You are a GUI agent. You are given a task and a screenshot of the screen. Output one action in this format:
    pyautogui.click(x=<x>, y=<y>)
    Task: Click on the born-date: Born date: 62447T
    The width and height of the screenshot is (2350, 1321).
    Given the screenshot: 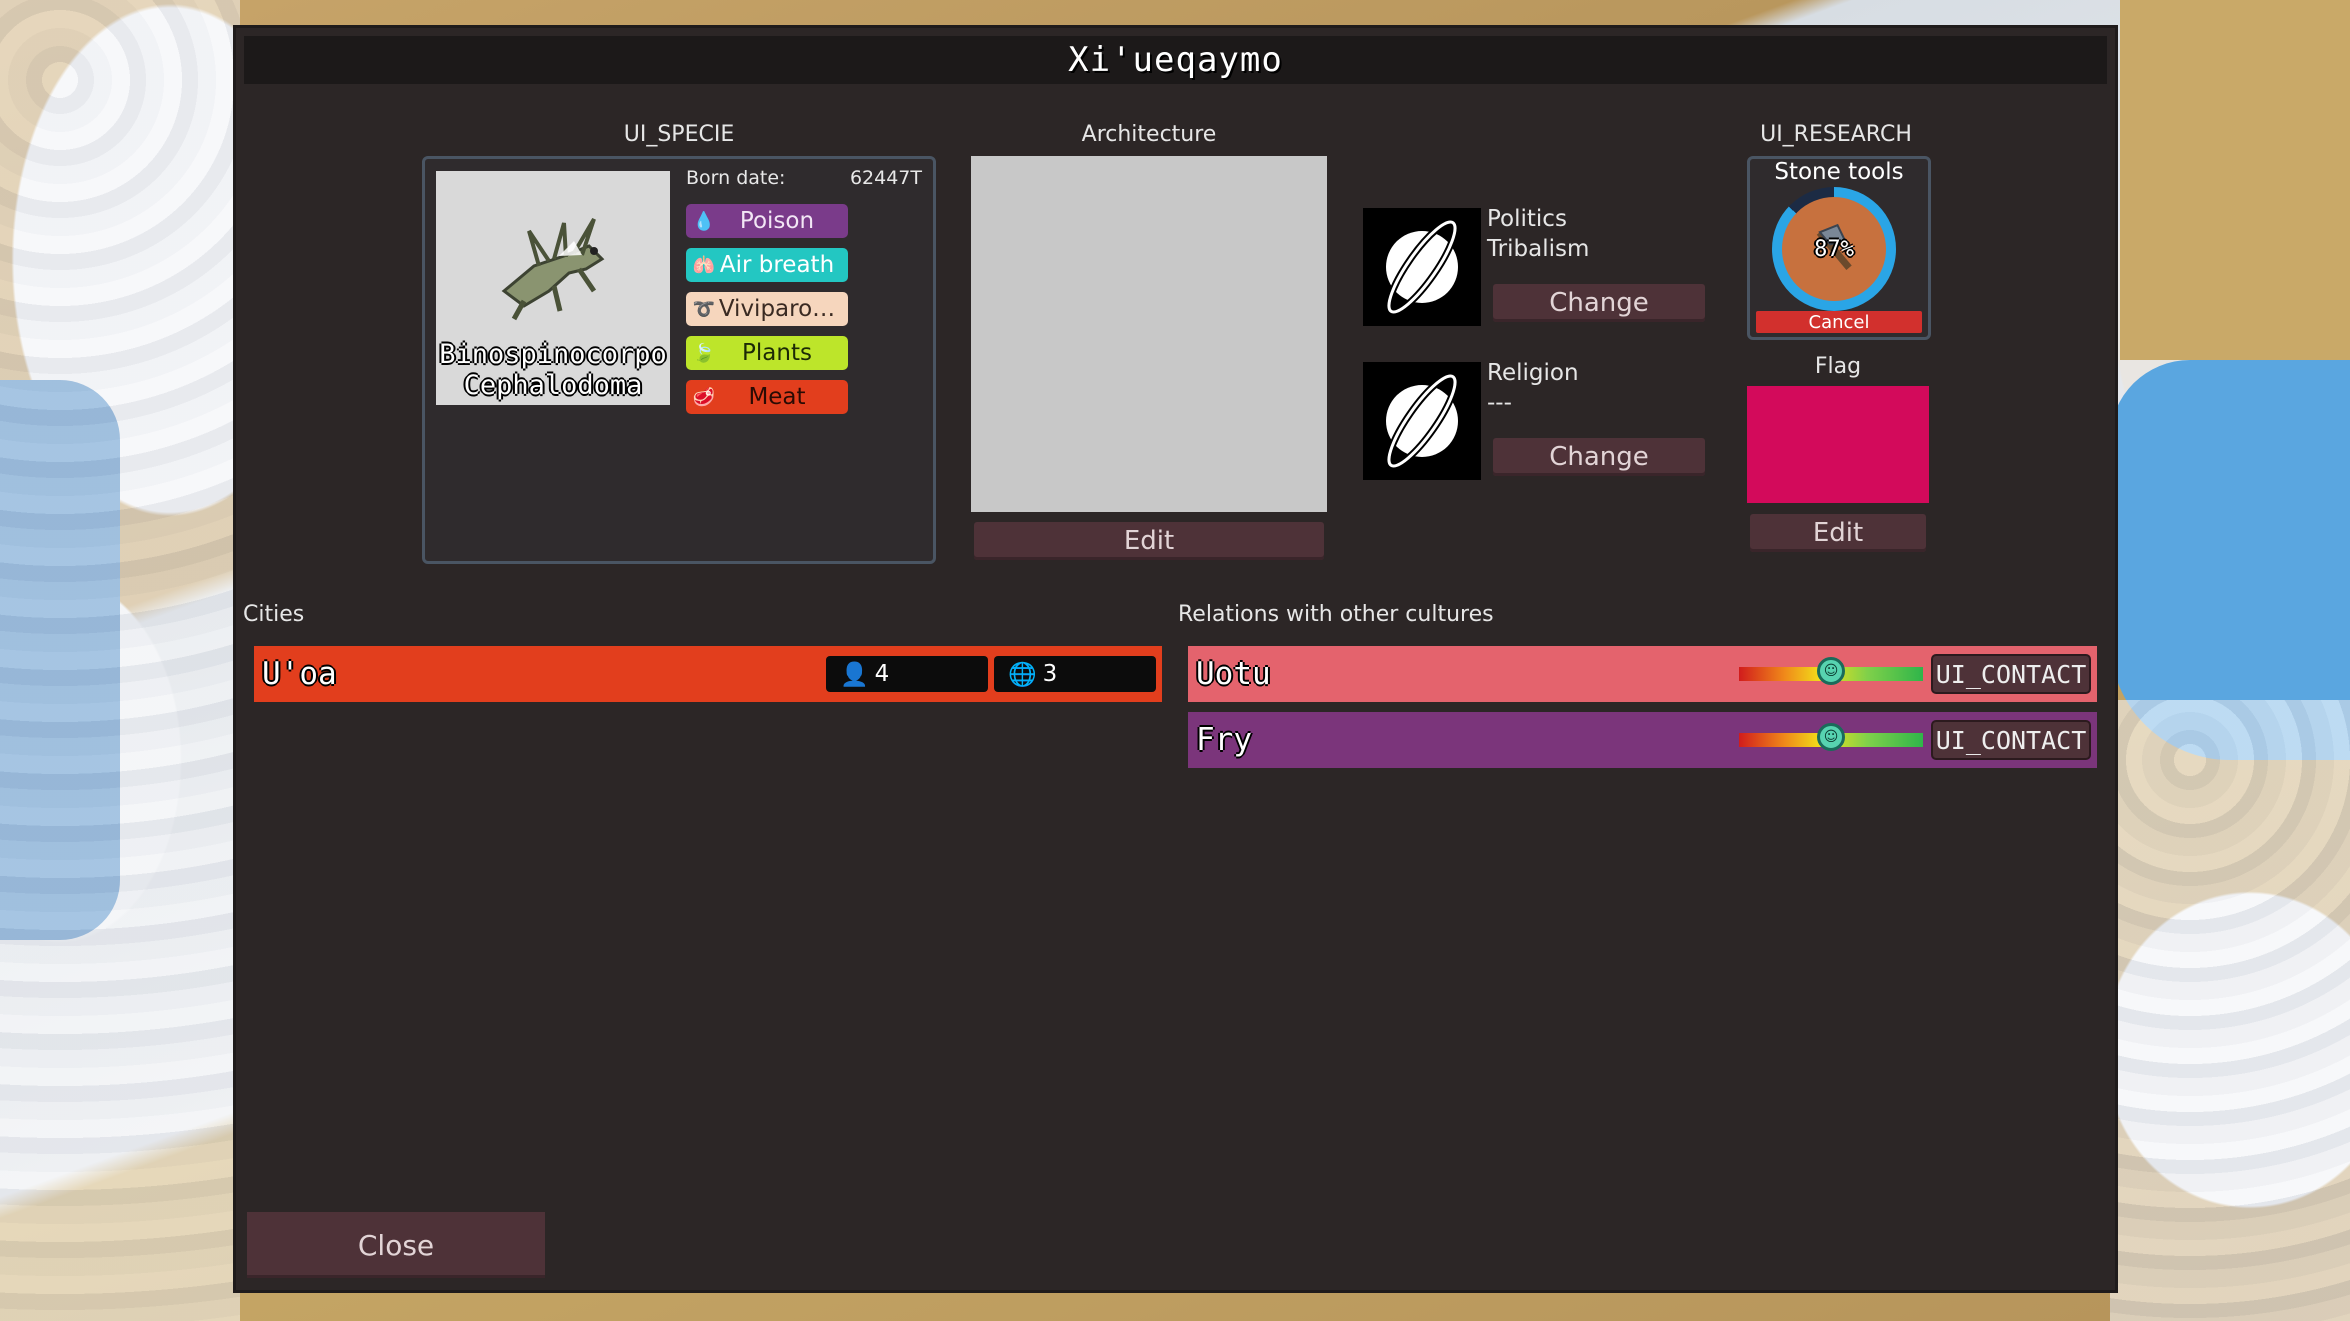 What is the action you would take?
    pyautogui.click(x=804, y=178)
    